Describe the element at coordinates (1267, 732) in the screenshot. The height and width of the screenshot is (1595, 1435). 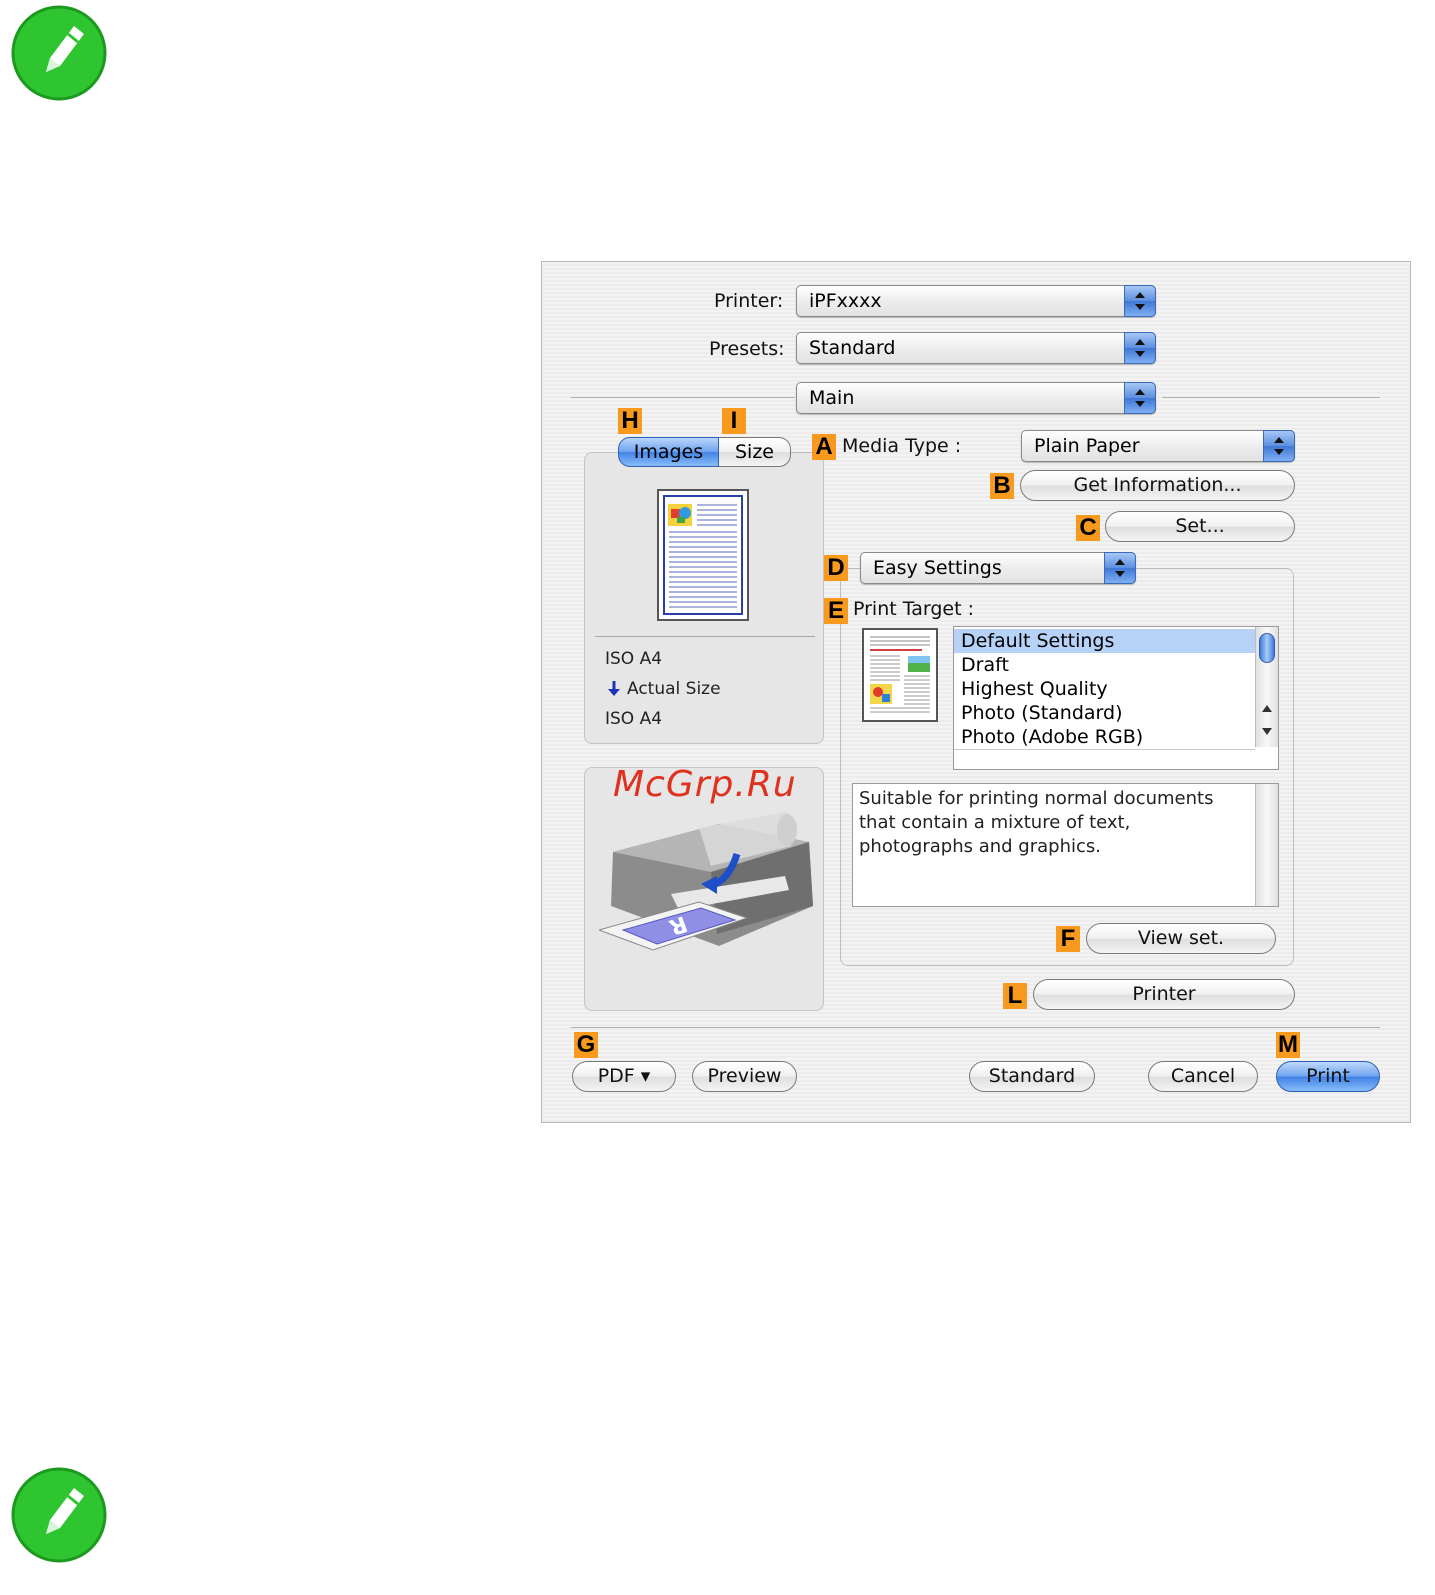
I see `scroll-down-icon` at that location.